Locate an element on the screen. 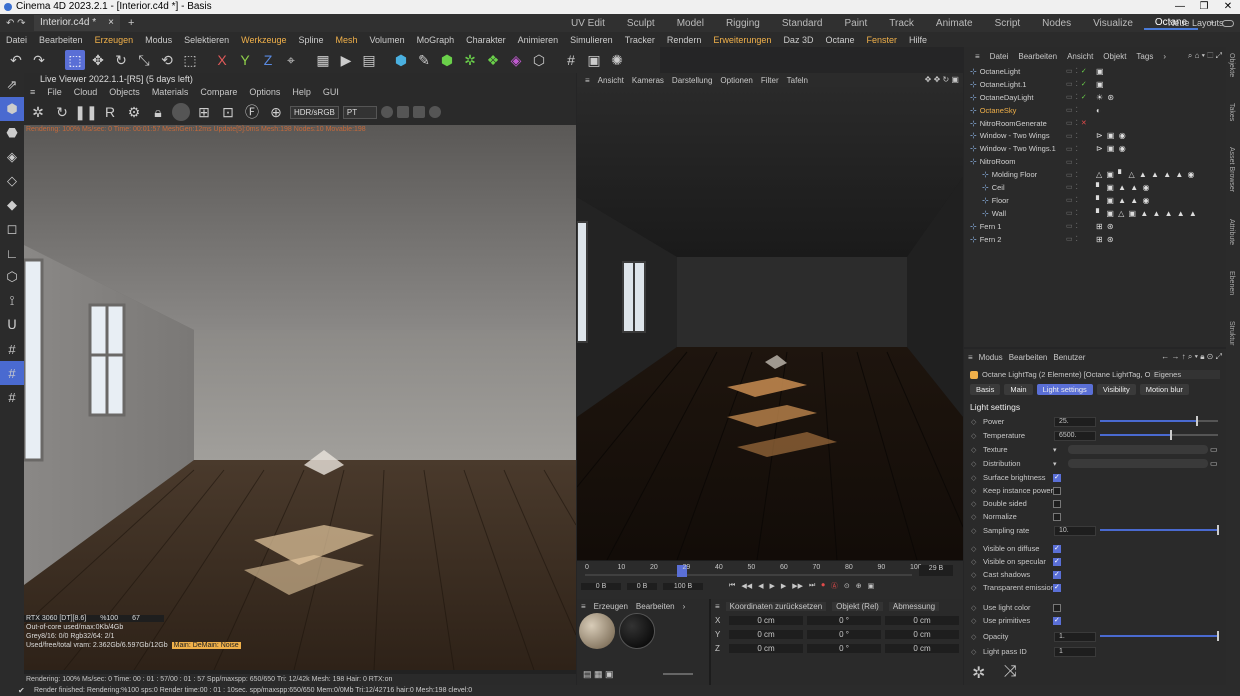 The height and width of the screenshot is (696, 1240). object-name: Wall is located at coordinates (999, 213).